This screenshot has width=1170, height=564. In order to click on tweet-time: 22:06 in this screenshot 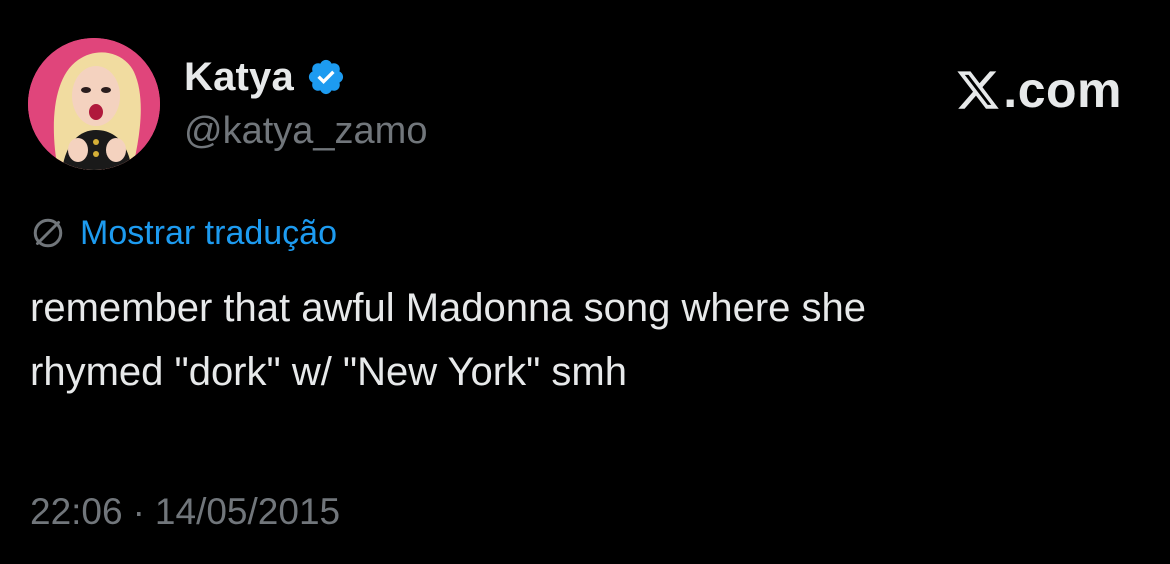, I will do `click(76, 512)`.